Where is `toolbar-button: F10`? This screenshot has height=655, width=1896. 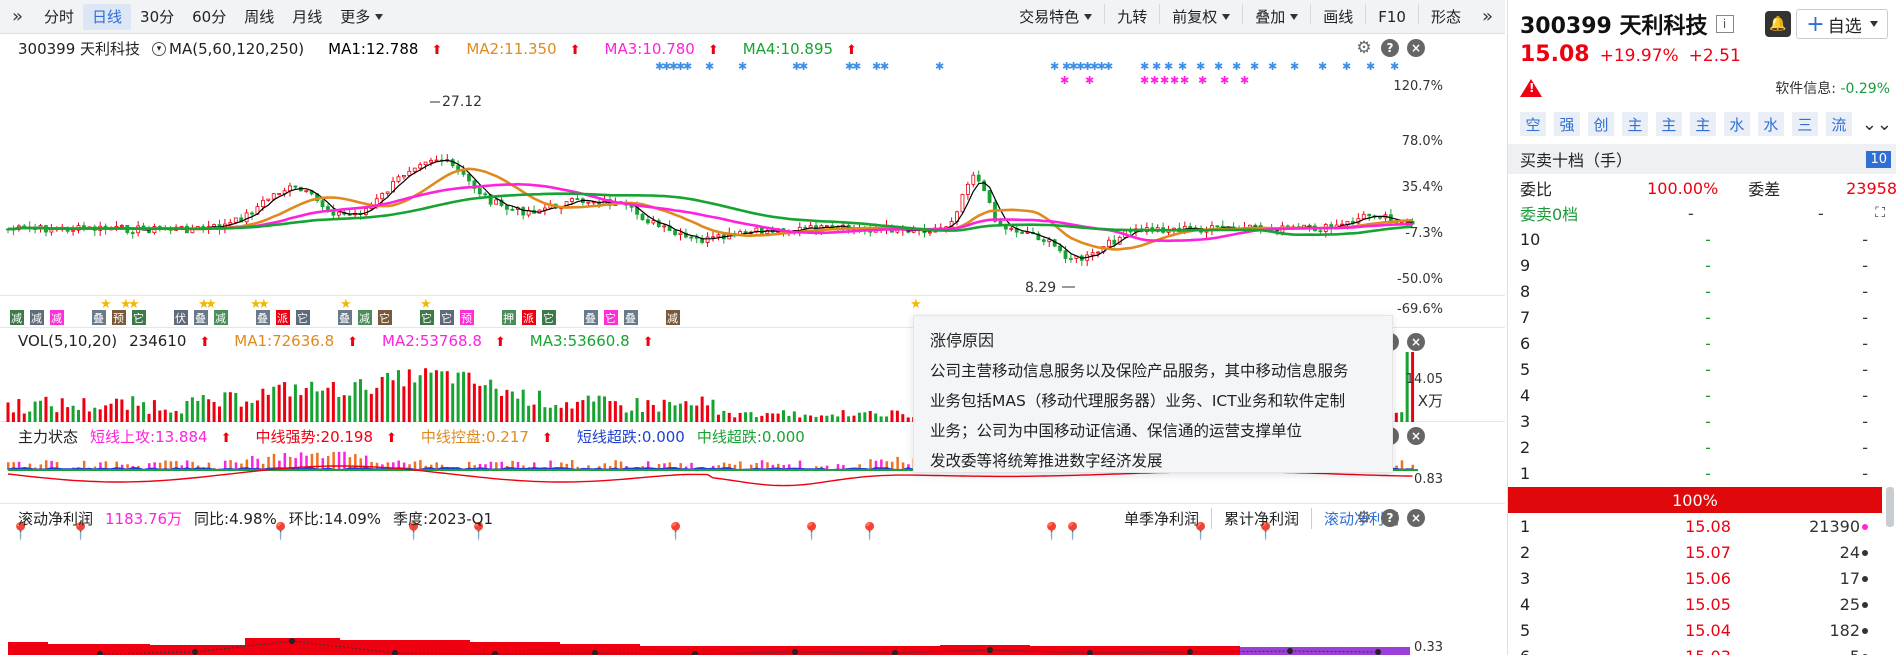
toolbar-button: F10 is located at coordinates (1392, 17).